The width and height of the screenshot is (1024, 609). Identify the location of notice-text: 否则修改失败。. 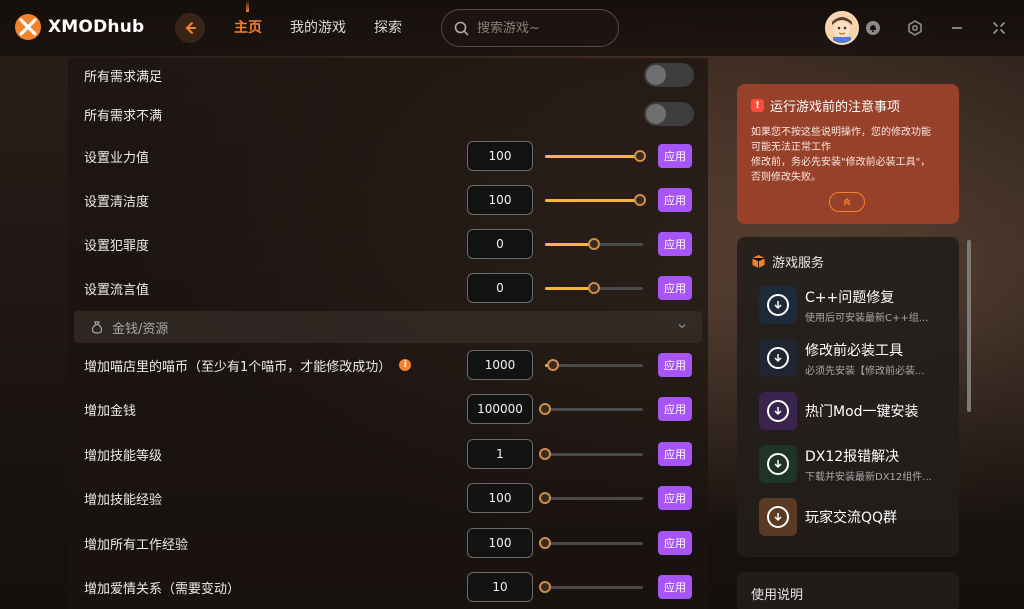
(786, 177).